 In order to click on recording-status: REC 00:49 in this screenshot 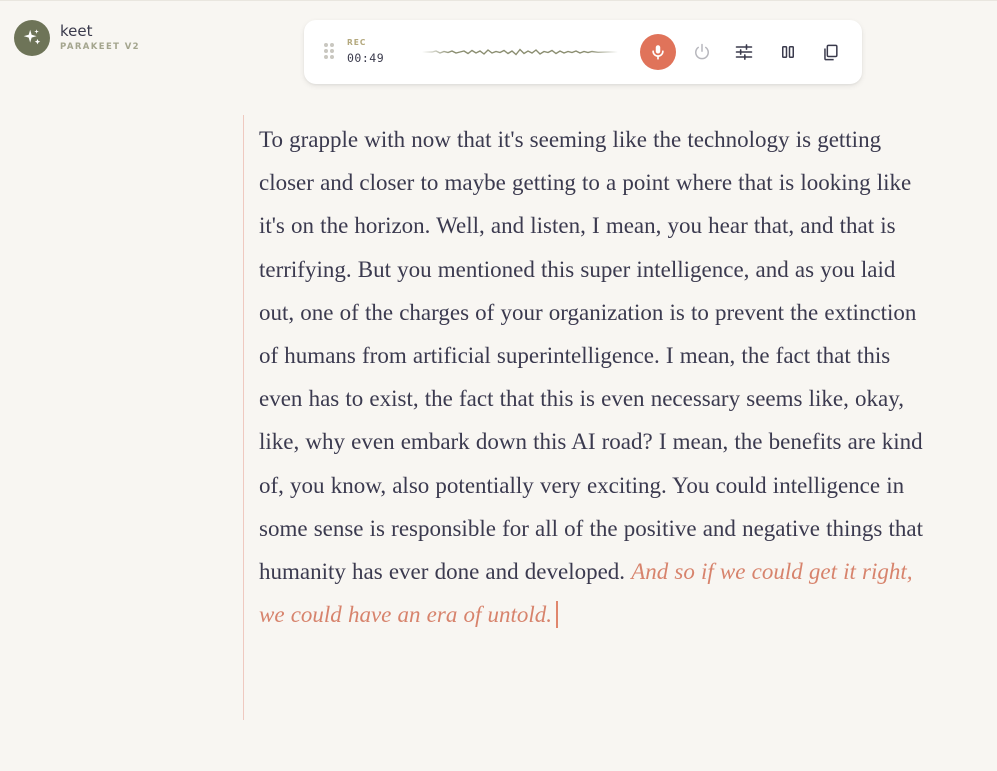, I will do `click(365, 51)`.